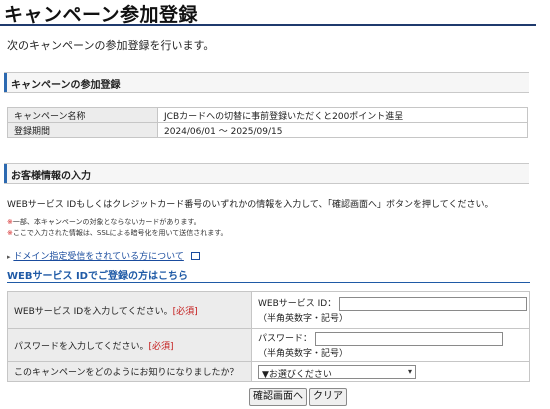 The height and width of the screenshot is (409, 550). I want to click on form-buttons: 確認画面へ クリア, so click(299, 395).